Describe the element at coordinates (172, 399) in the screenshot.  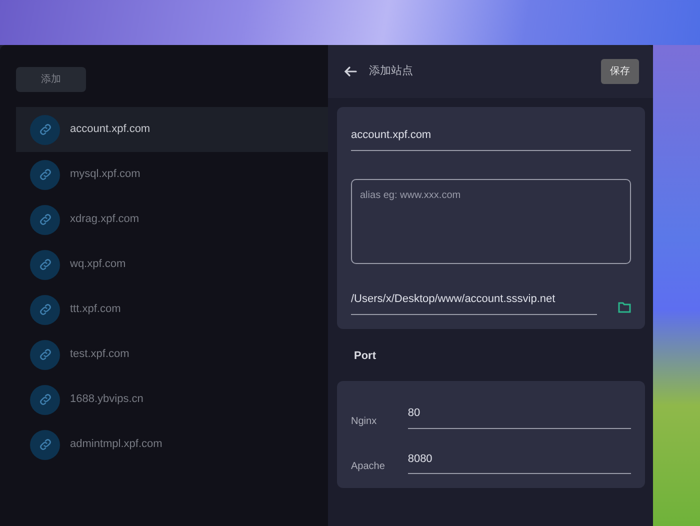
I see `site-list-item: 1688.ybvips.cn` at that location.